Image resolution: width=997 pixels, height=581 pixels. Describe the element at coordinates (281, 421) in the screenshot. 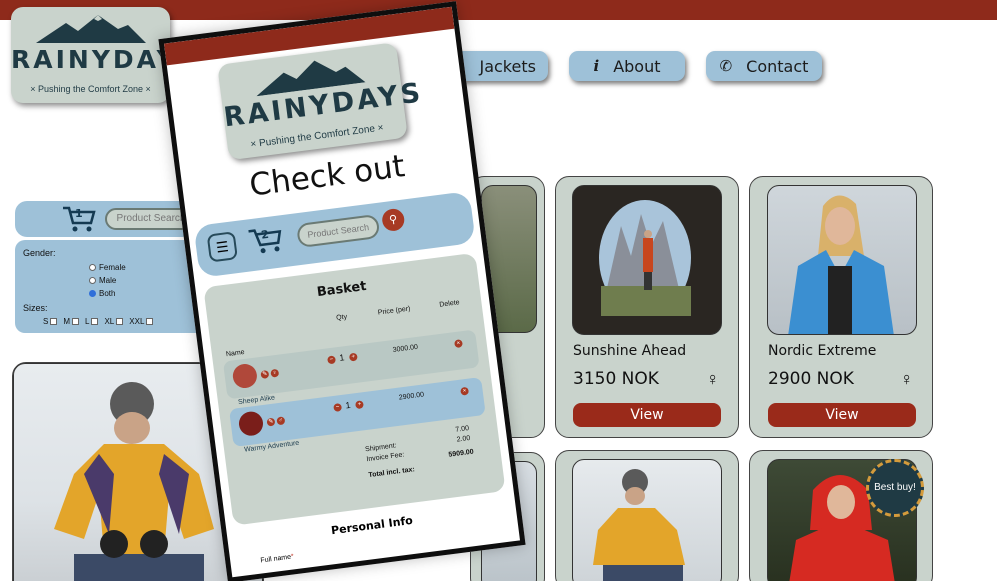

I see `gender-icon: ♂` at that location.